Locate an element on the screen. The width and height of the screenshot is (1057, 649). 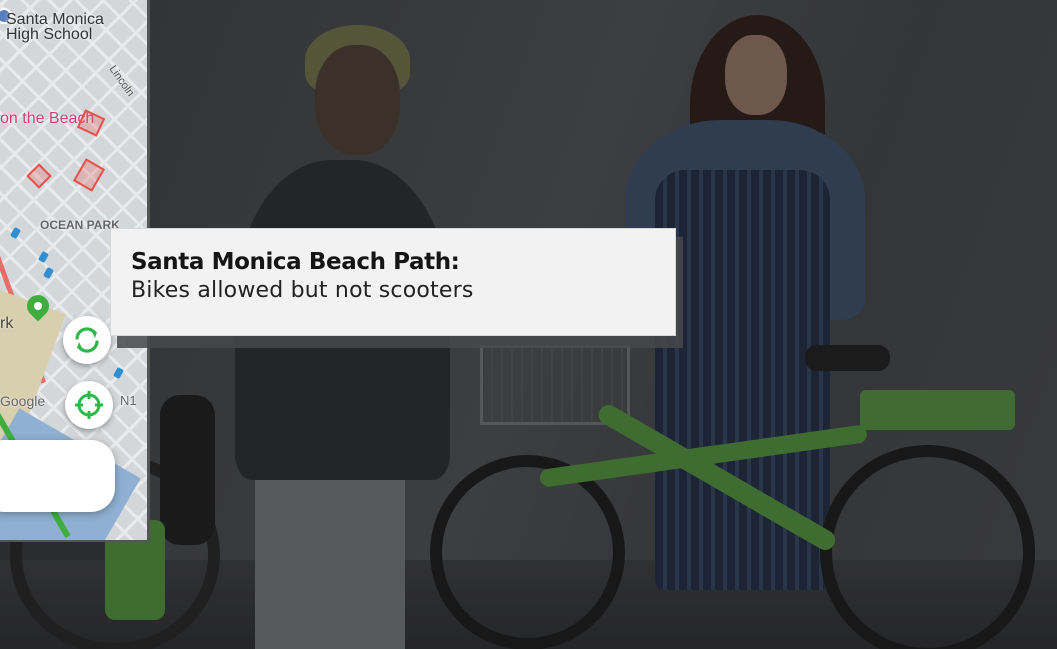
locate-button is located at coordinates (89, 405).